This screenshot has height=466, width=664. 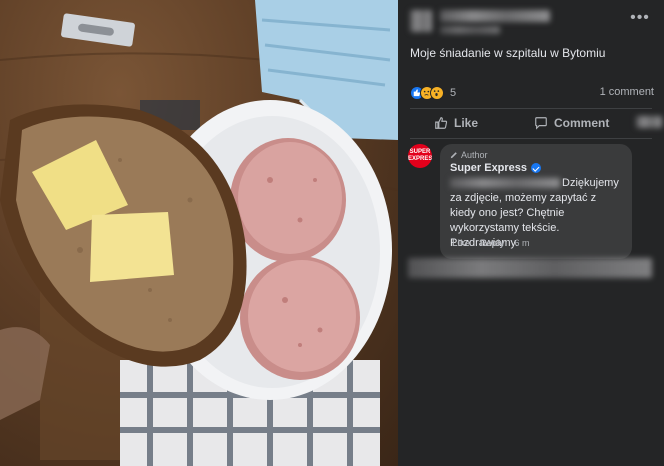 I want to click on mention-blurred, so click(x=505, y=183).